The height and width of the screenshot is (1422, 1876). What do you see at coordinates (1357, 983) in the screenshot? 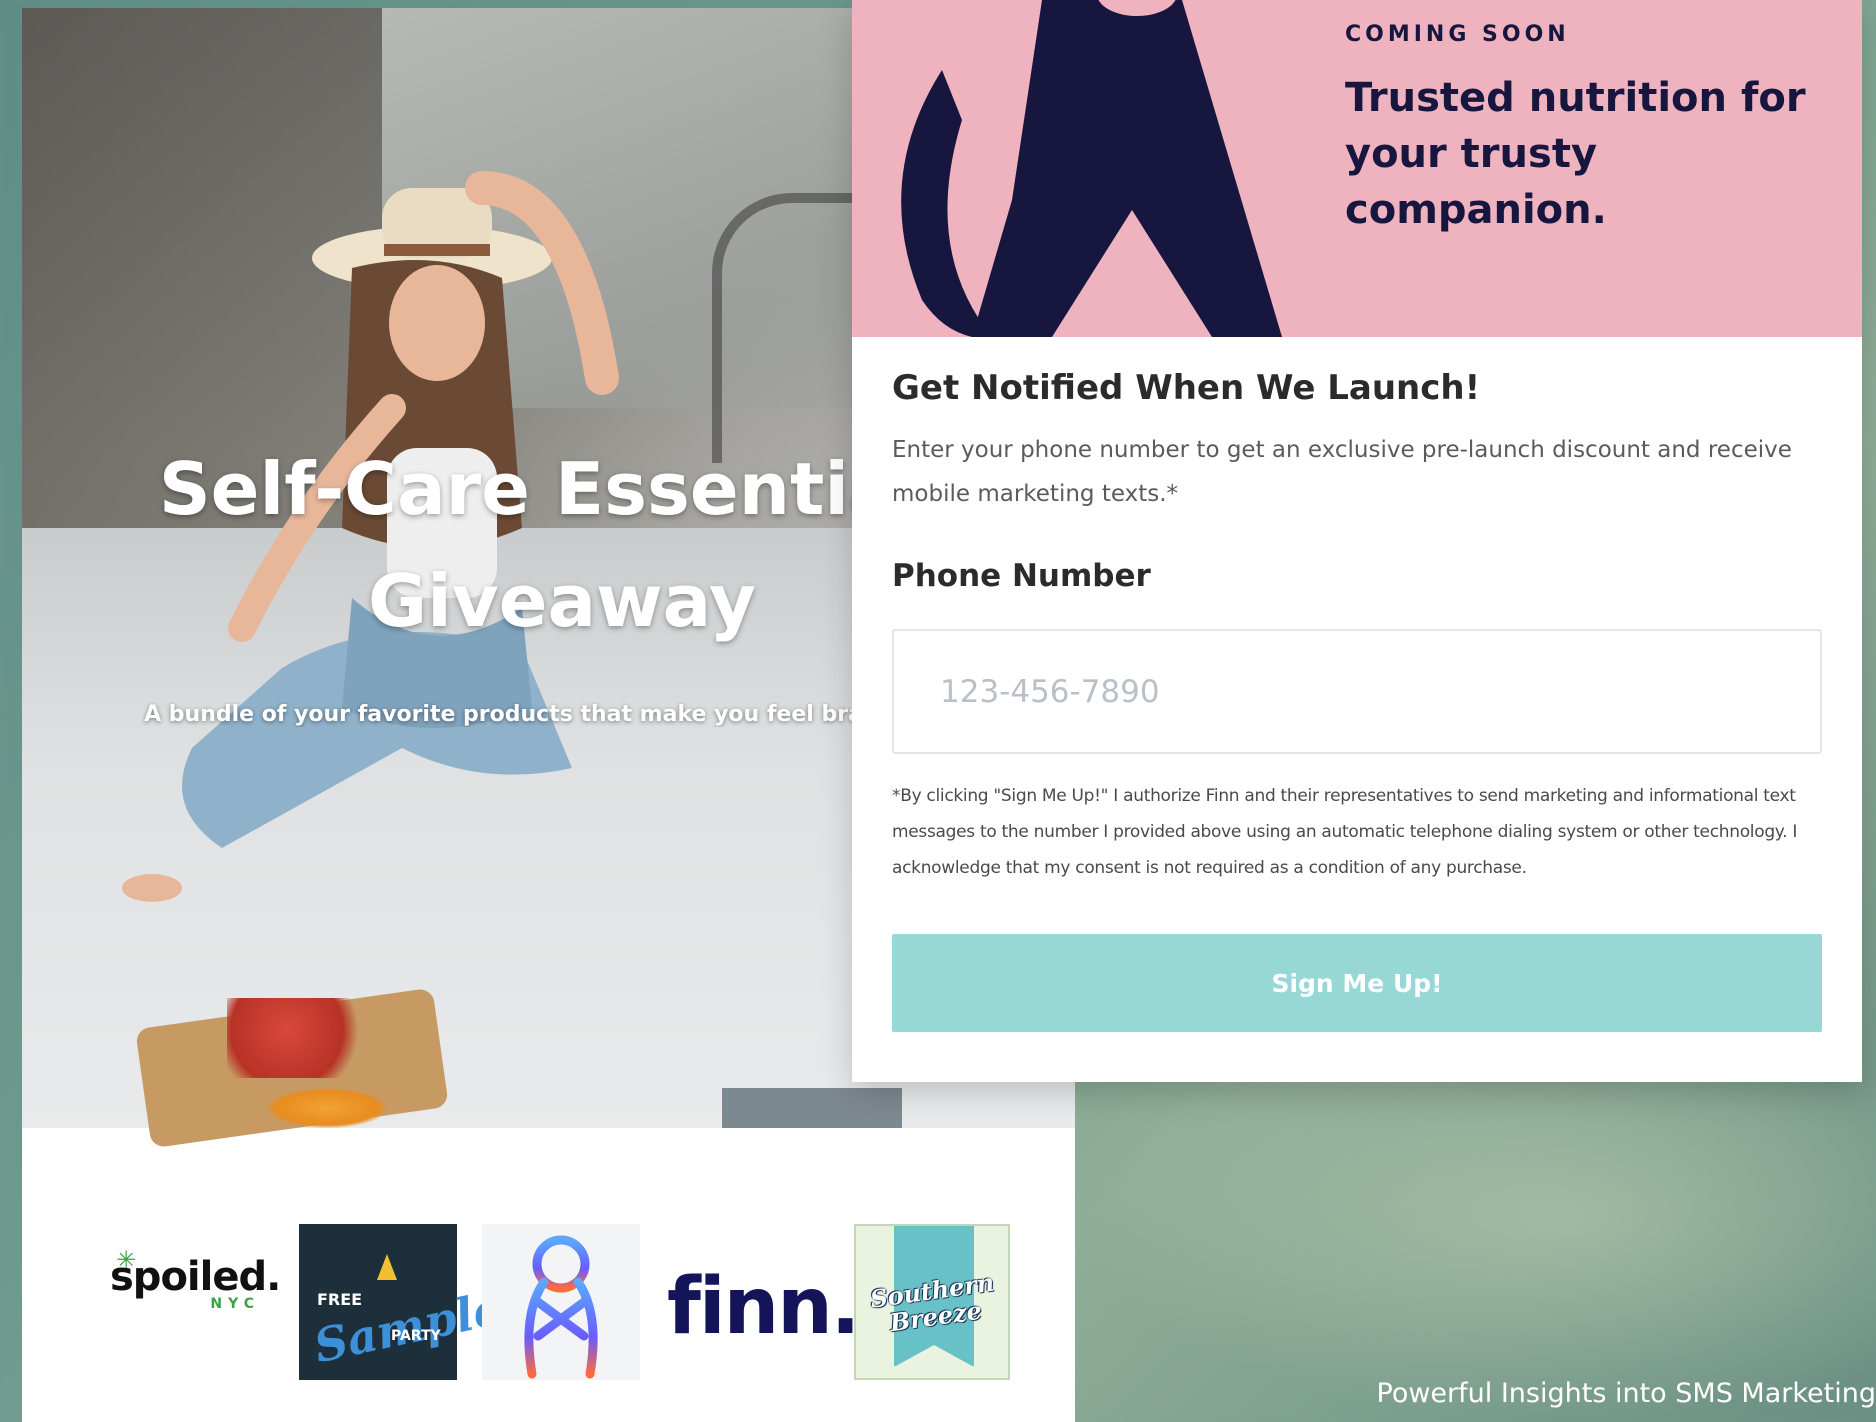
I see `sign-me-up-button: Sign Me Up!` at bounding box center [1357, 983].